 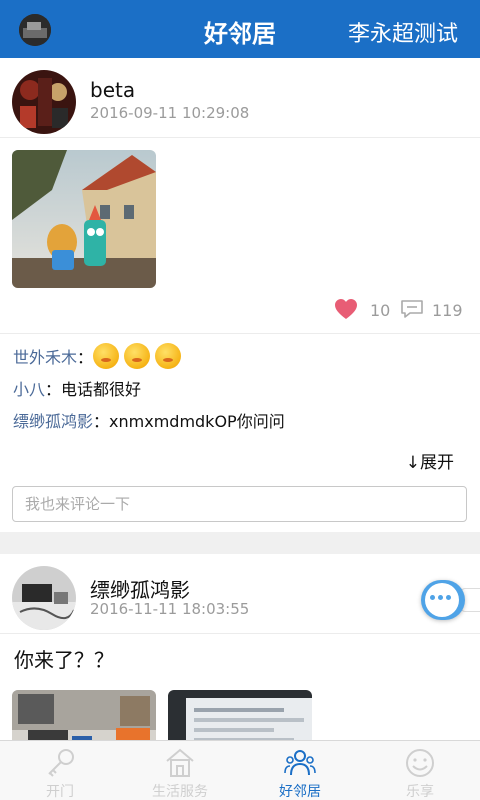 I want to click on comment-item: 小八 ： 电话都很好, so click(x=240, y=388).